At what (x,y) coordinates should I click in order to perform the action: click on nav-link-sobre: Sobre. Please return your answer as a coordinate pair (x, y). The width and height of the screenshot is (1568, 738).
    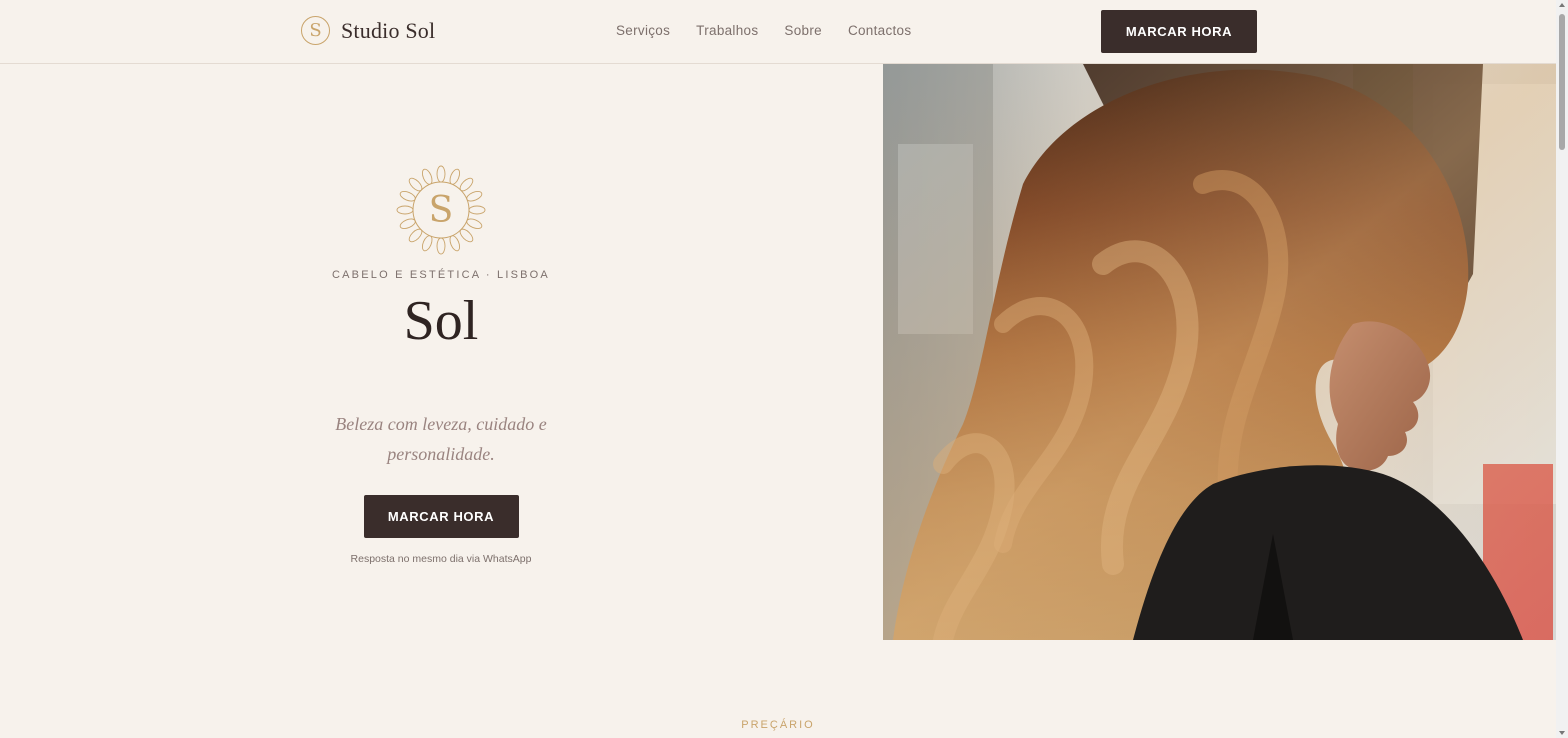
    Looking at the image, I should click on (803, 30).